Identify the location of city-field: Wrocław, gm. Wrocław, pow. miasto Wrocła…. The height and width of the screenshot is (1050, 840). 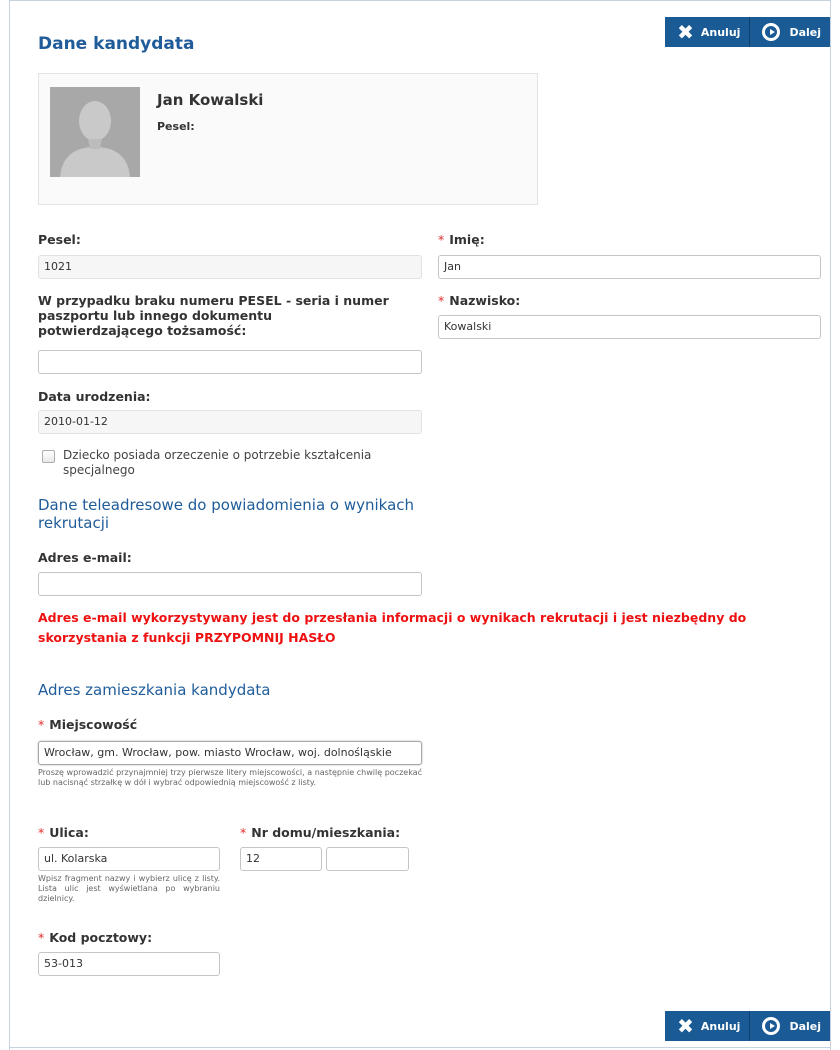
(230, 753).